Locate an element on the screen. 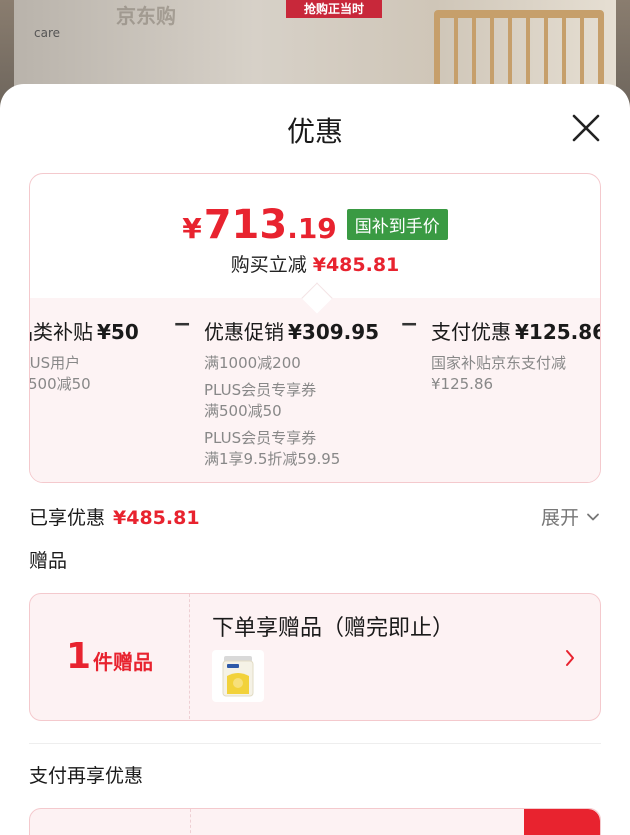 This screenshot has width=630, height=835. breakdown-item-category: 品类补贴¥50 PLUS用户 满500减50 is located at coordinates (84, 355).